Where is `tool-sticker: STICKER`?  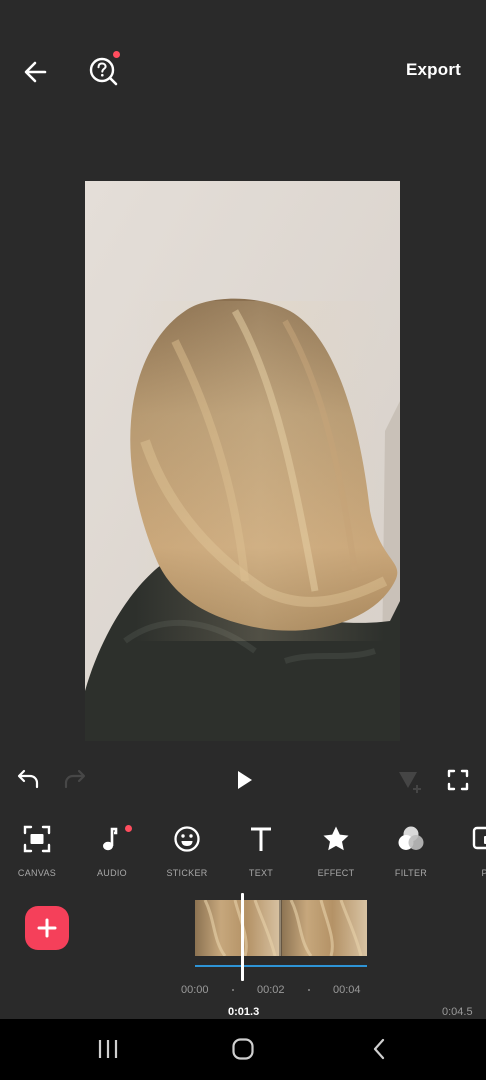 tool-sticker: STICKER is located at coordinates (187, 851).